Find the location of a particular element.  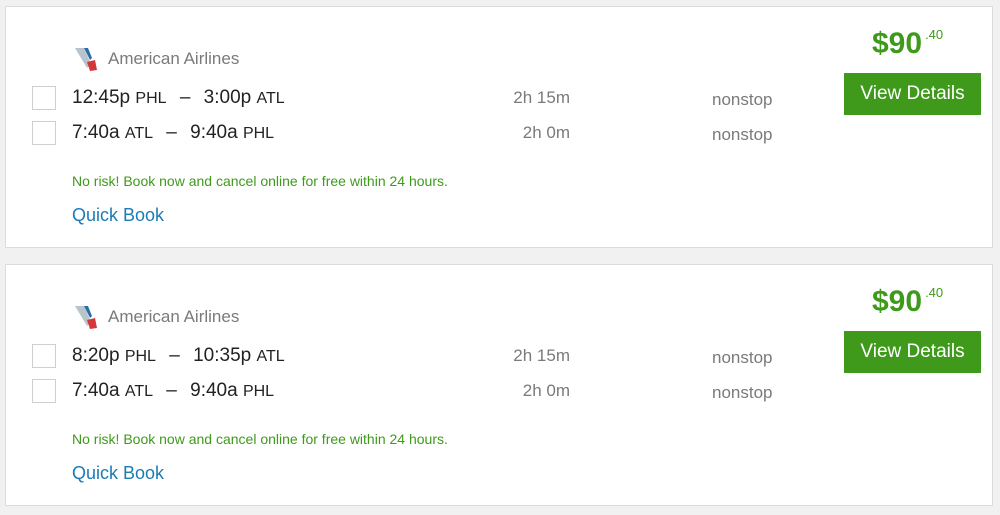

arrive-time: 3:00p is located at coordinates (227, 97).